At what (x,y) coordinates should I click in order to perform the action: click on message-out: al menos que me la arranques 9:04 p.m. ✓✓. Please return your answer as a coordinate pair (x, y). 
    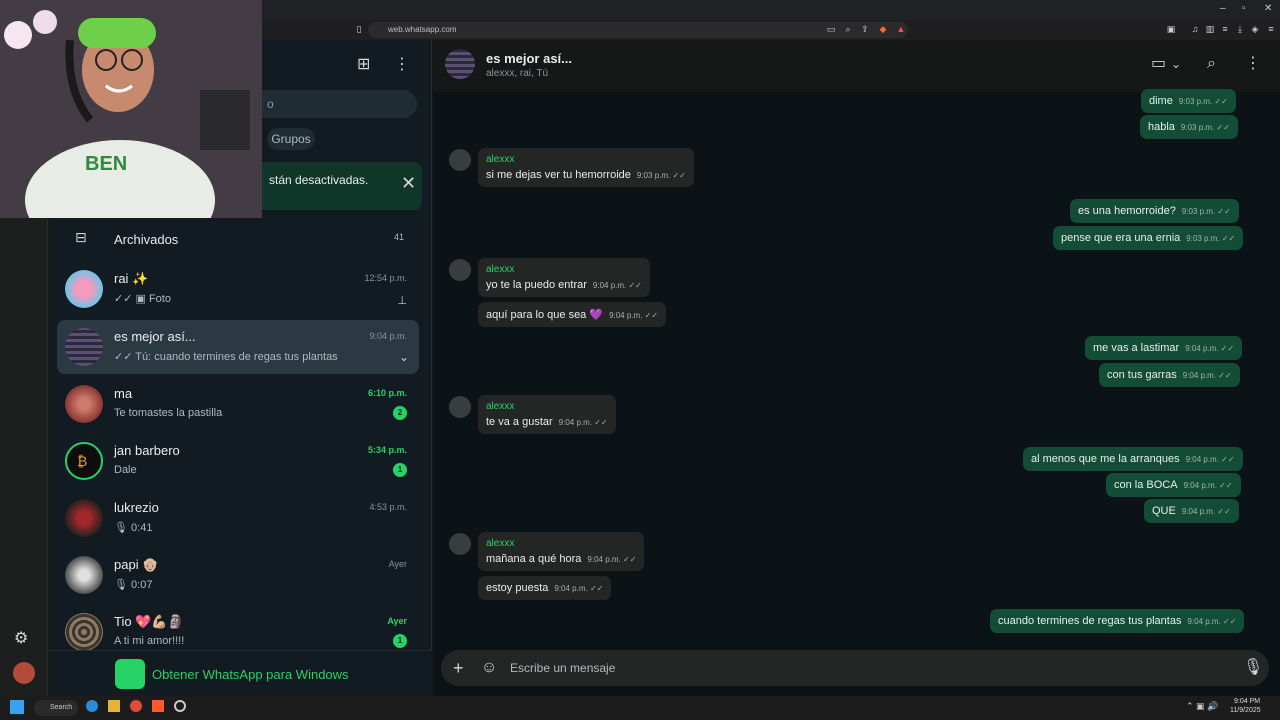
    Looking at the image, I should click on (1133, 459).